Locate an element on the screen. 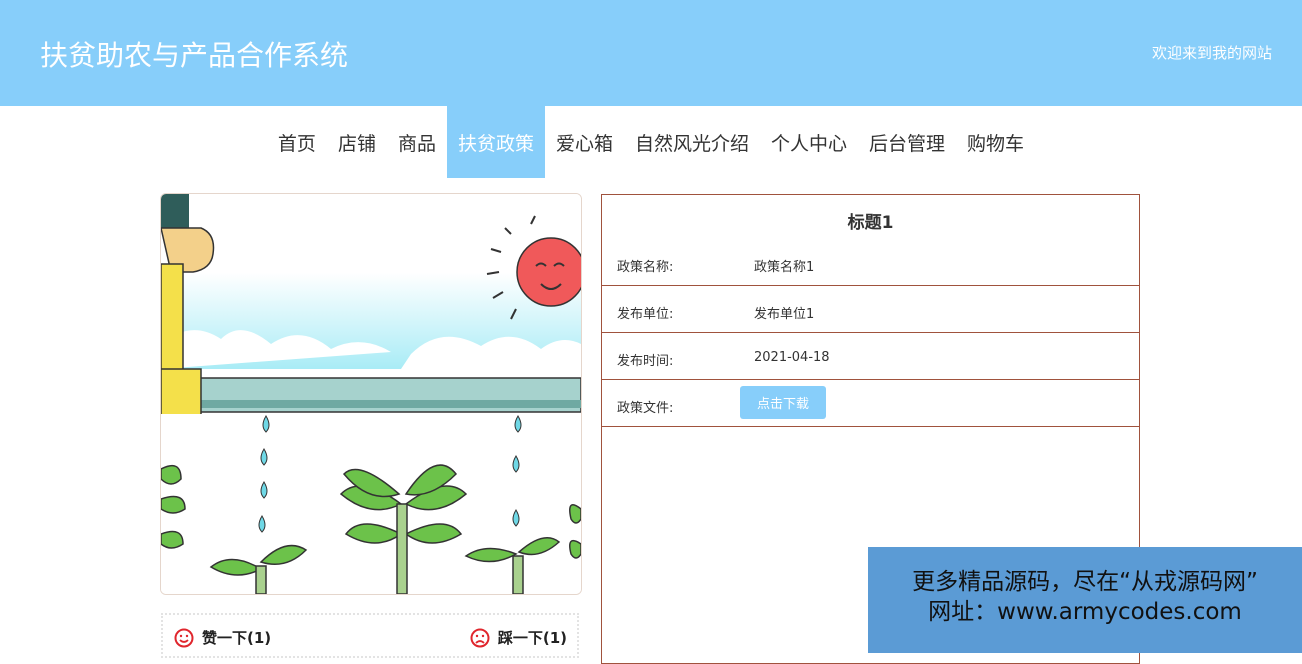  dislike-button: 踩一下(1) is located at coordinates (518, 637).